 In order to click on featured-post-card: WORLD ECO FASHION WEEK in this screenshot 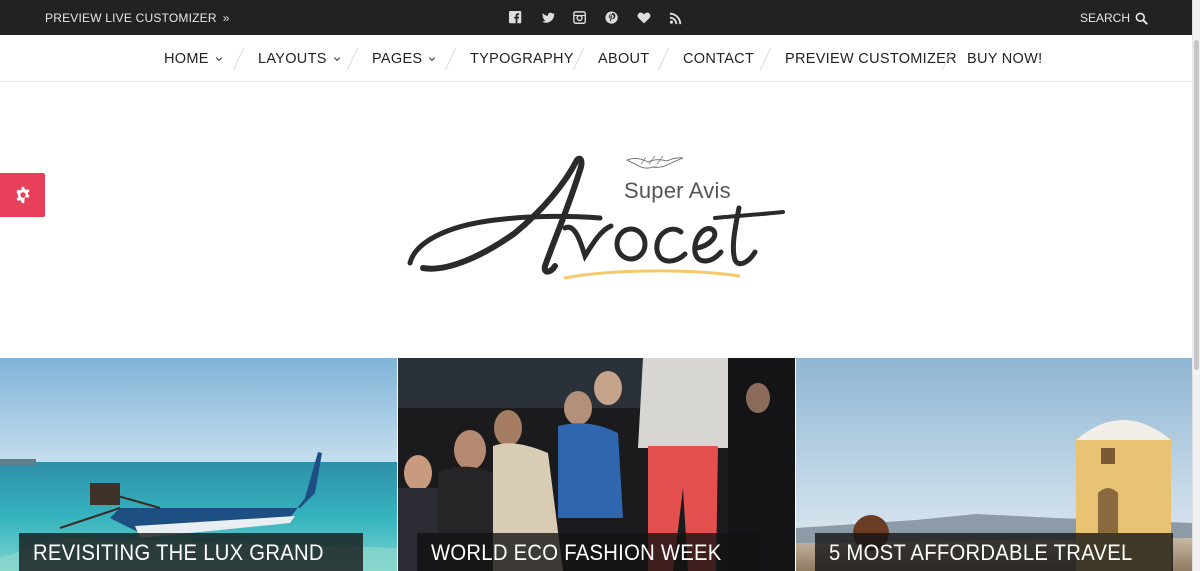, I will do `click(596, 464)`.